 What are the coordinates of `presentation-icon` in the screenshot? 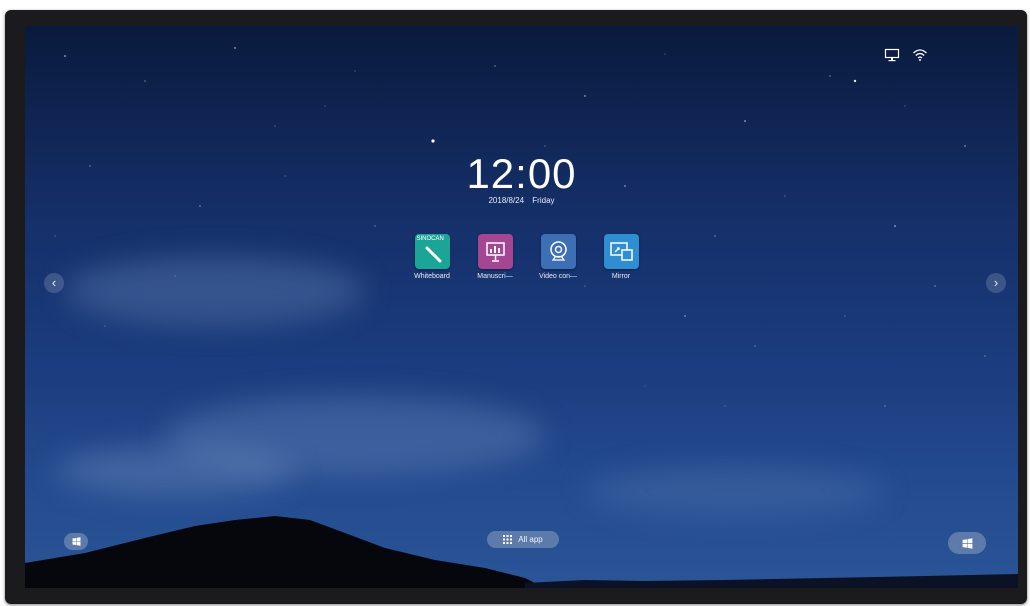 It's located at (495, 251).